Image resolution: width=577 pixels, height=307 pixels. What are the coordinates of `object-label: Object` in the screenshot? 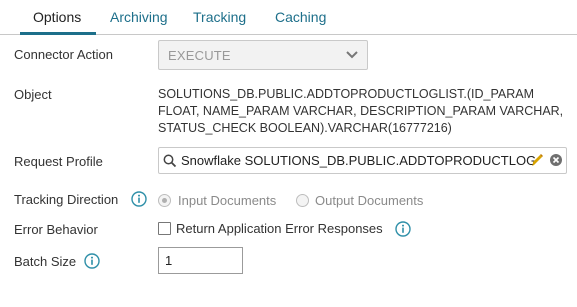 It's located at (33, 94).